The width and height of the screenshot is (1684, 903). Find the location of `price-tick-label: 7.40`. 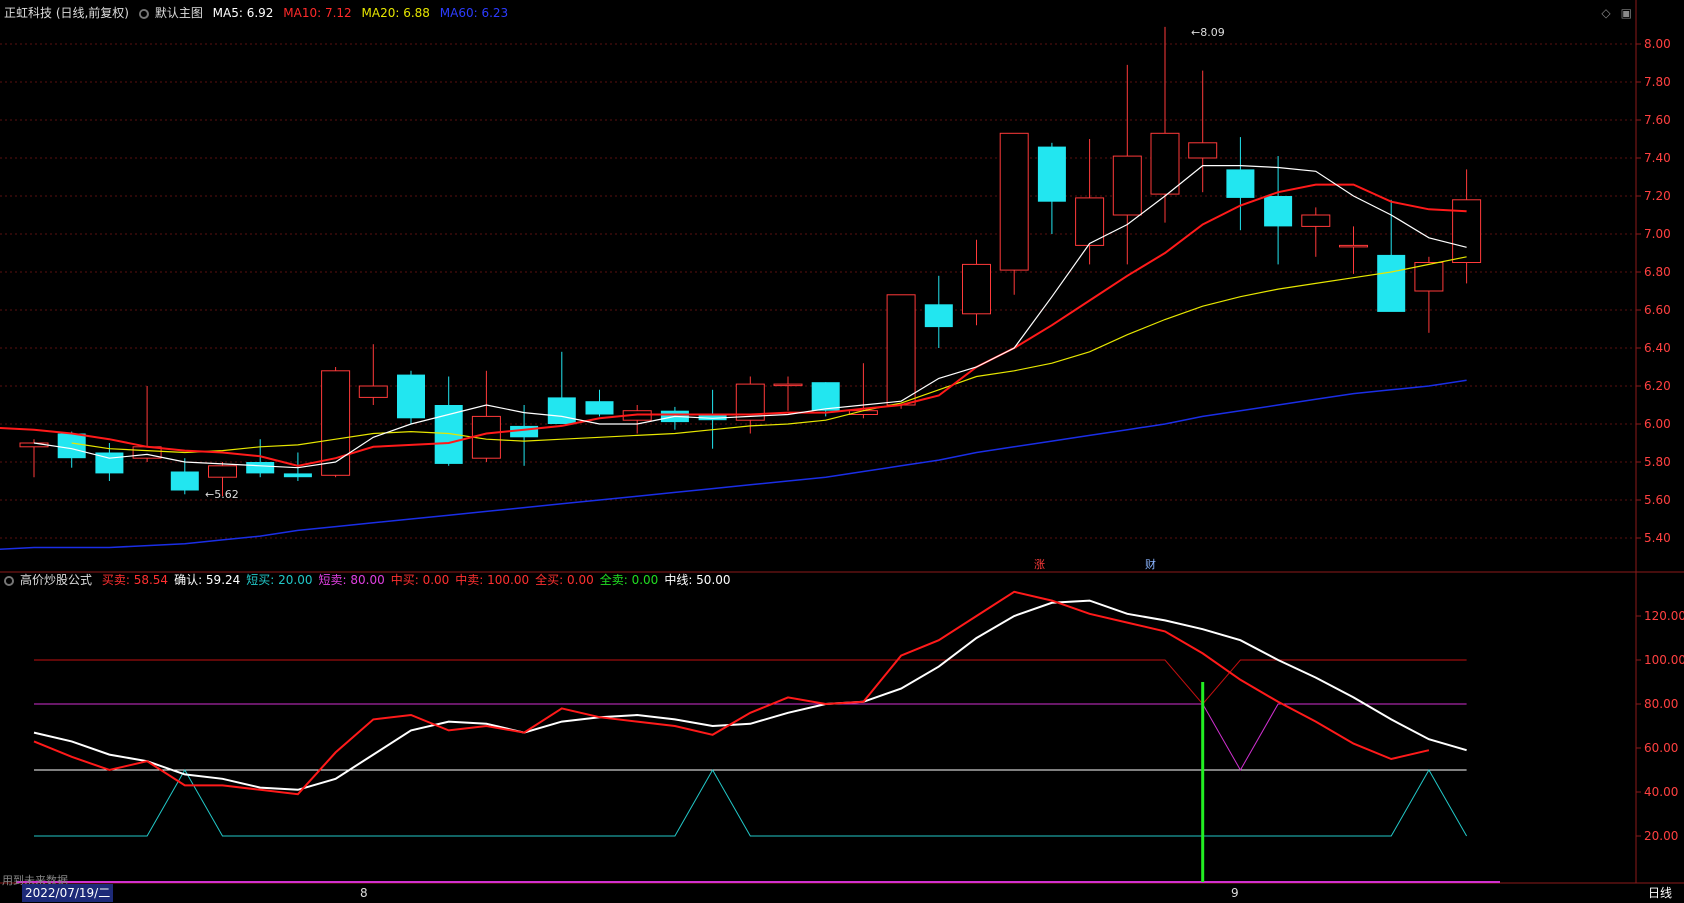

price-tick-label: 7.40 is located at coordinates (1657, 158).